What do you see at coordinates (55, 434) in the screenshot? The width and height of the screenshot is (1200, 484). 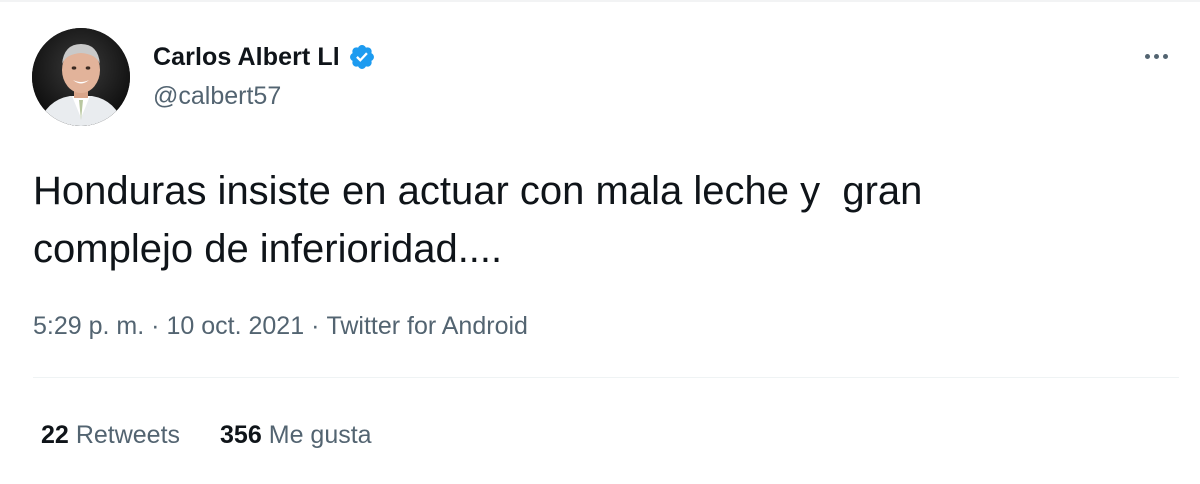 I see `retweets-count: 22` at bounding box center [55, 434].